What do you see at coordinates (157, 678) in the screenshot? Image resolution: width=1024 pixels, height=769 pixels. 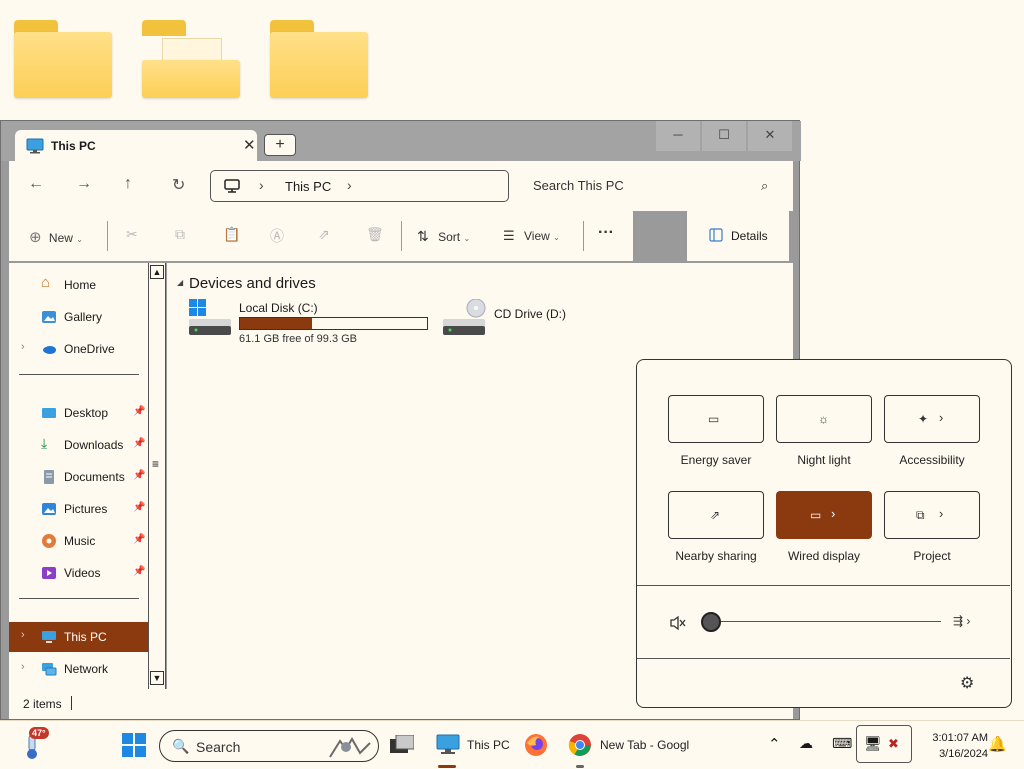 I see `scroll-down-icon: ▼` at bounding box center [157, 678].